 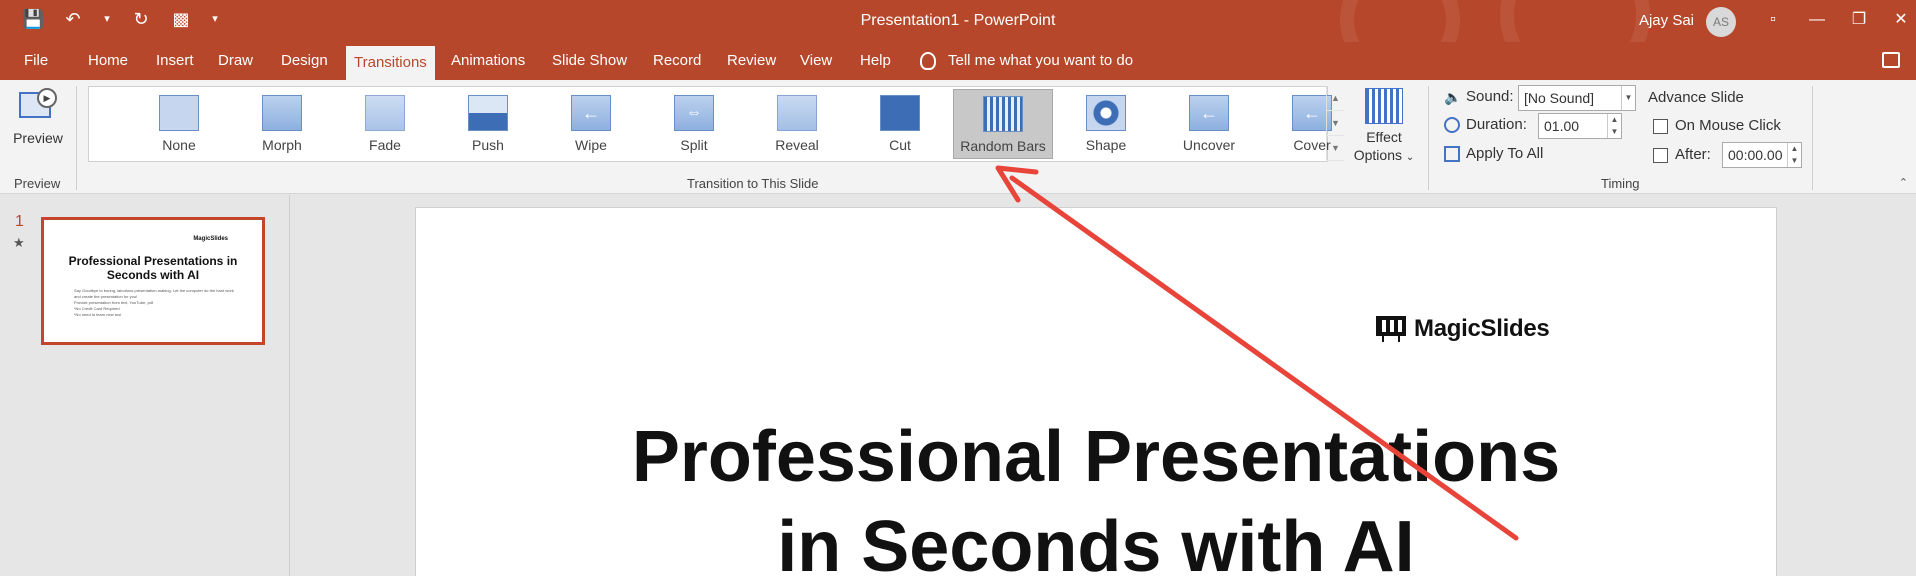 I want to click on logo-text: MagicSlides, so click(x=1482, y=328).